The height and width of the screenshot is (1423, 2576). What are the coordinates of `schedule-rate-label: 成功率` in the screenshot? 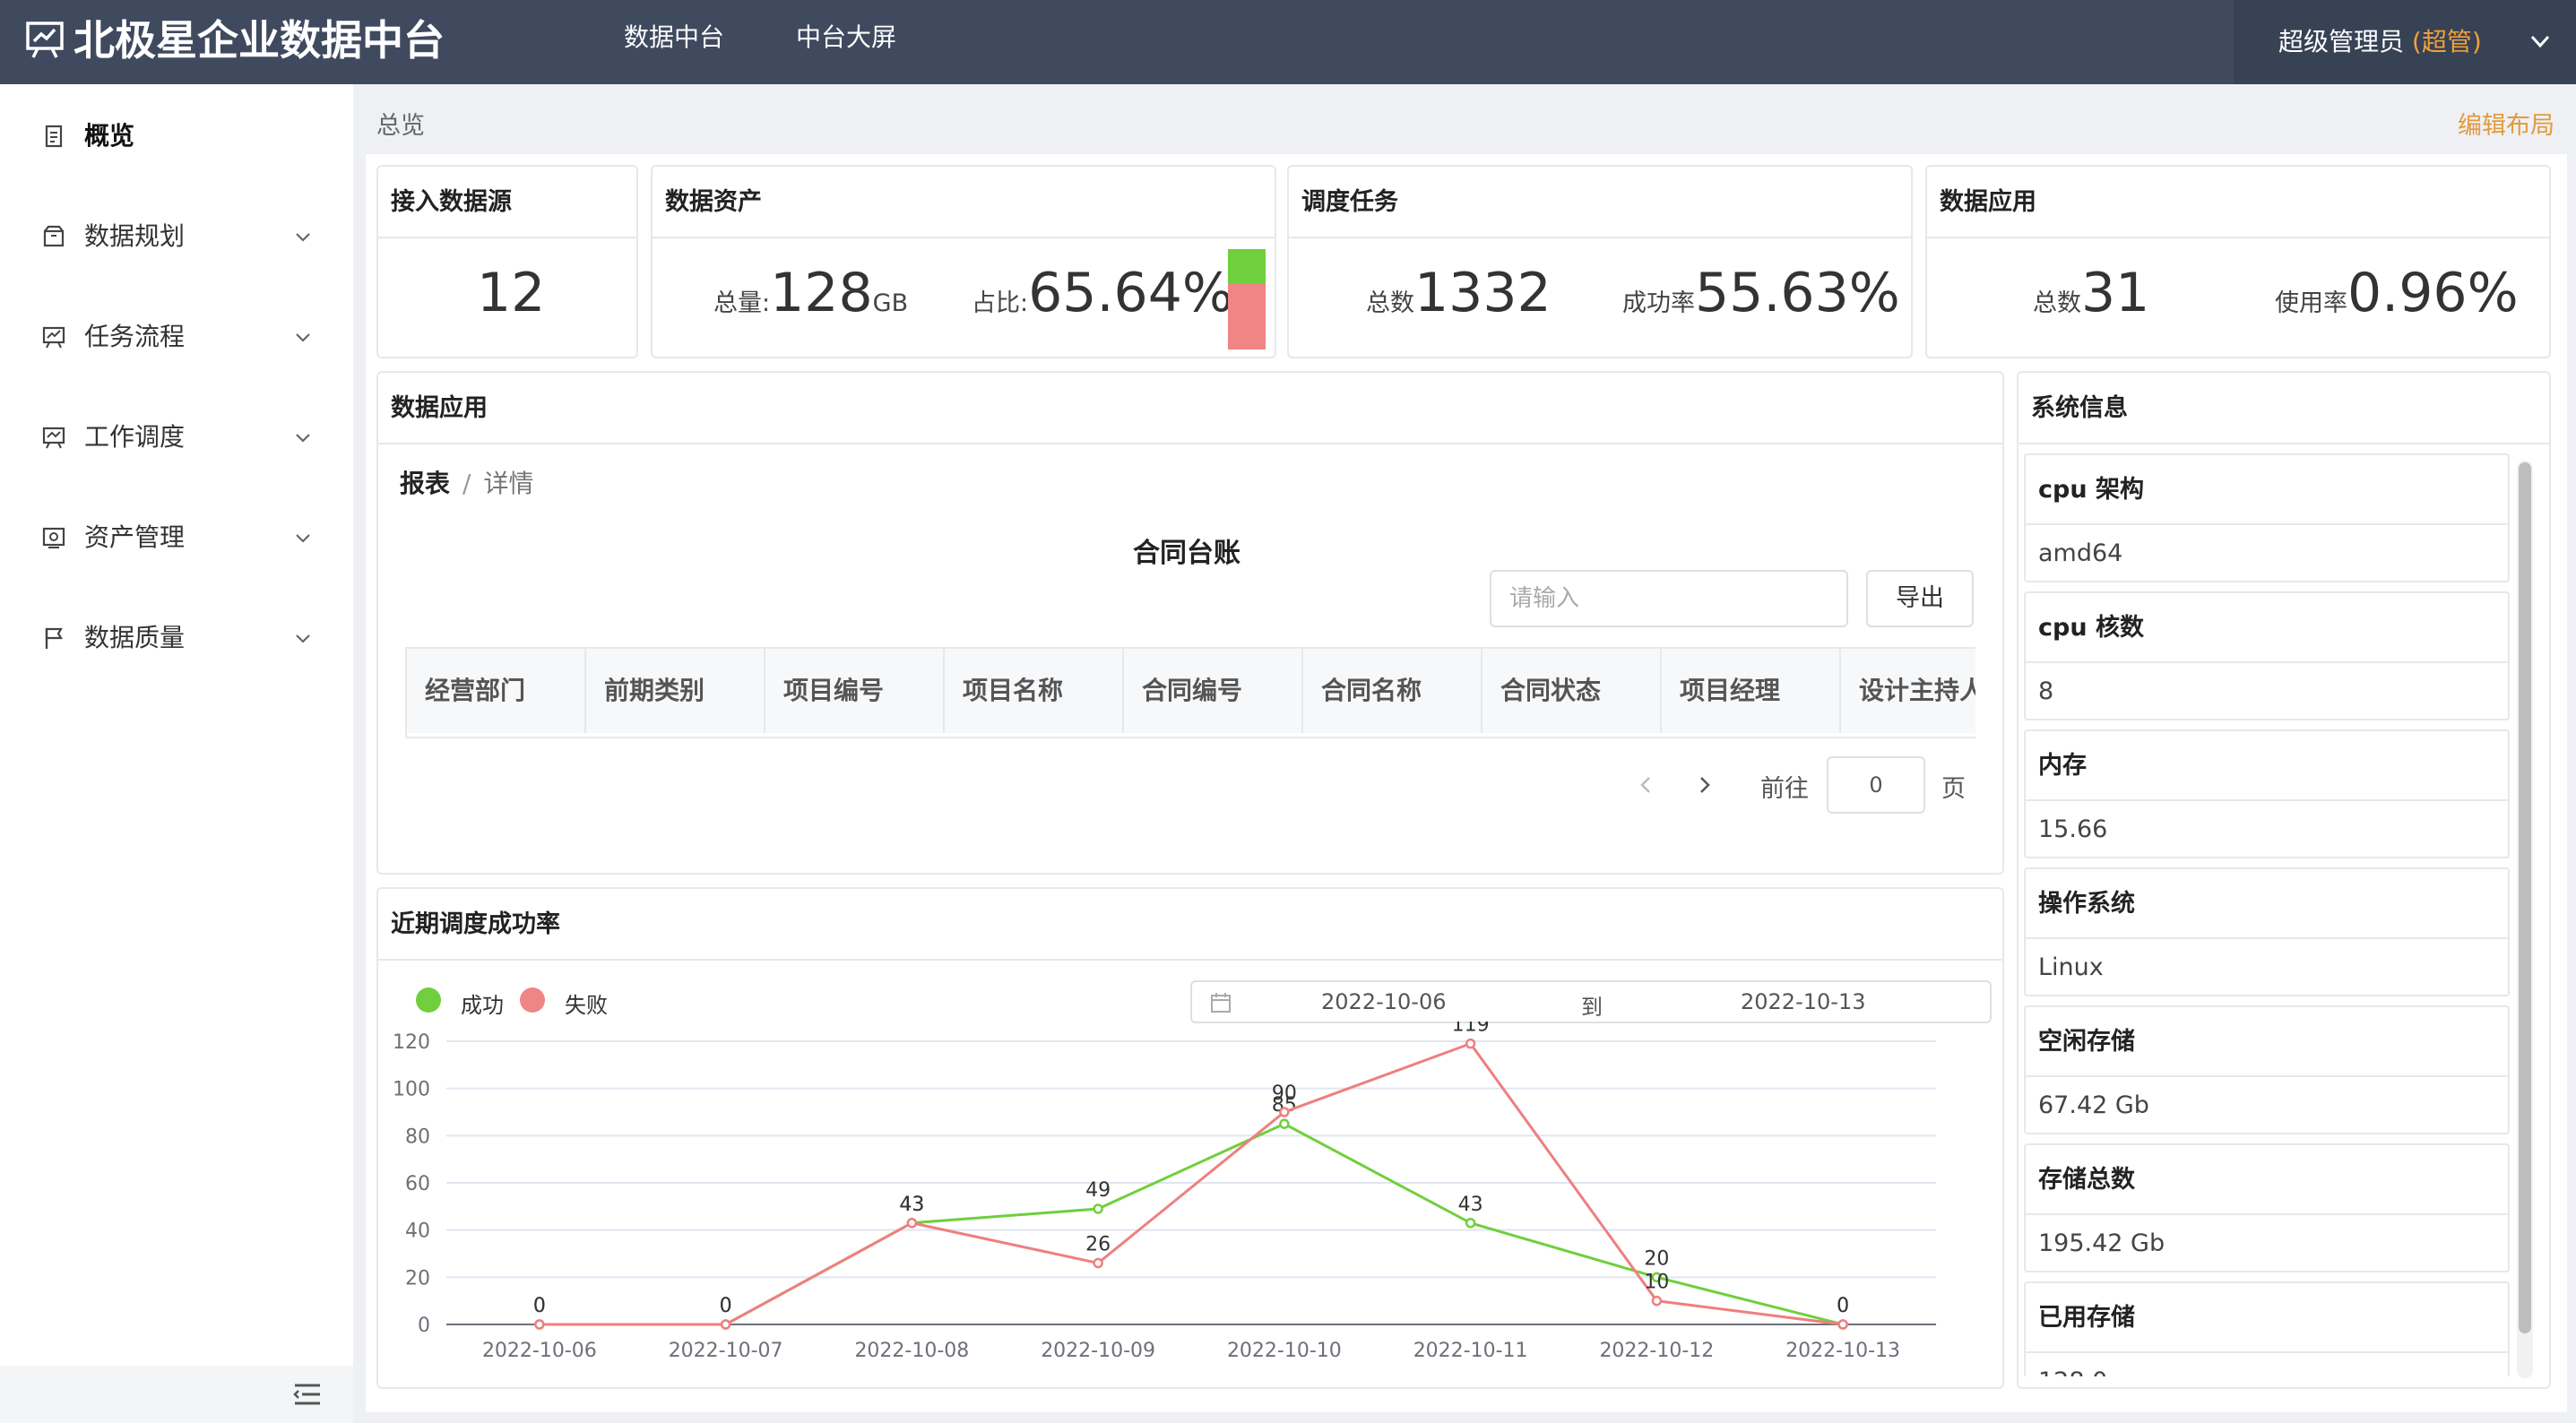 It's located at (1658, 303).